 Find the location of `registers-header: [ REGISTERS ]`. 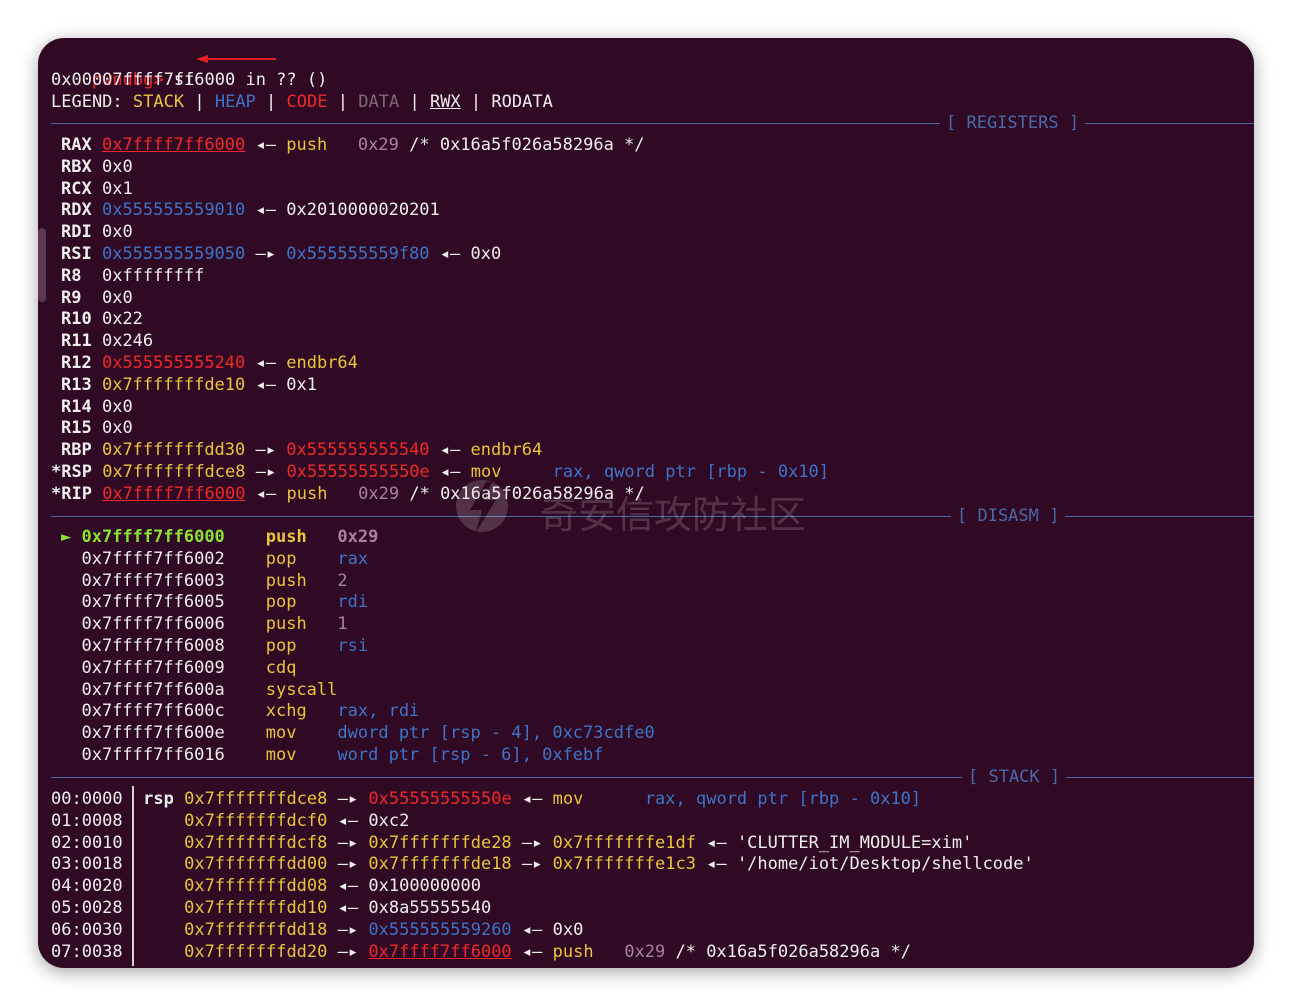

registers-header: [ REGISTERS ] is located at coordinates (1013, 123).